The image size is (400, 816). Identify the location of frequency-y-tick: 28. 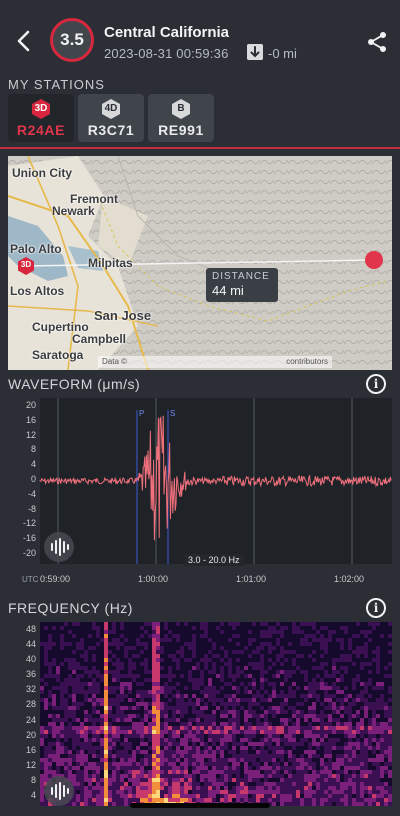
(30, 704).